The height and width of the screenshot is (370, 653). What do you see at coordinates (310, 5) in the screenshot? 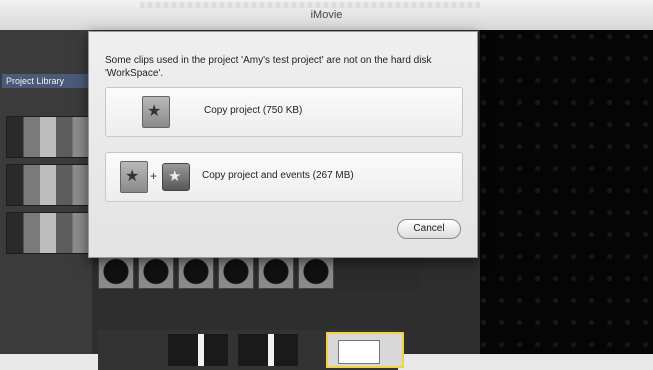
I see `titlebar-texture` at bounding box center [310, 5].